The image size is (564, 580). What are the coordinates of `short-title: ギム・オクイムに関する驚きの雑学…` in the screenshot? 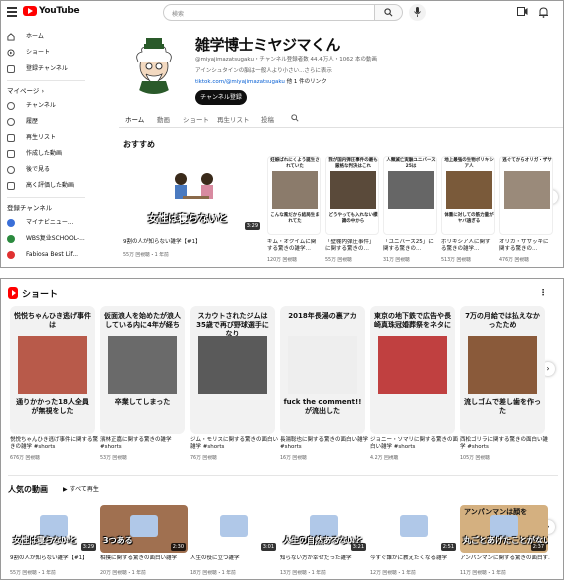 It's located at (294, 246).